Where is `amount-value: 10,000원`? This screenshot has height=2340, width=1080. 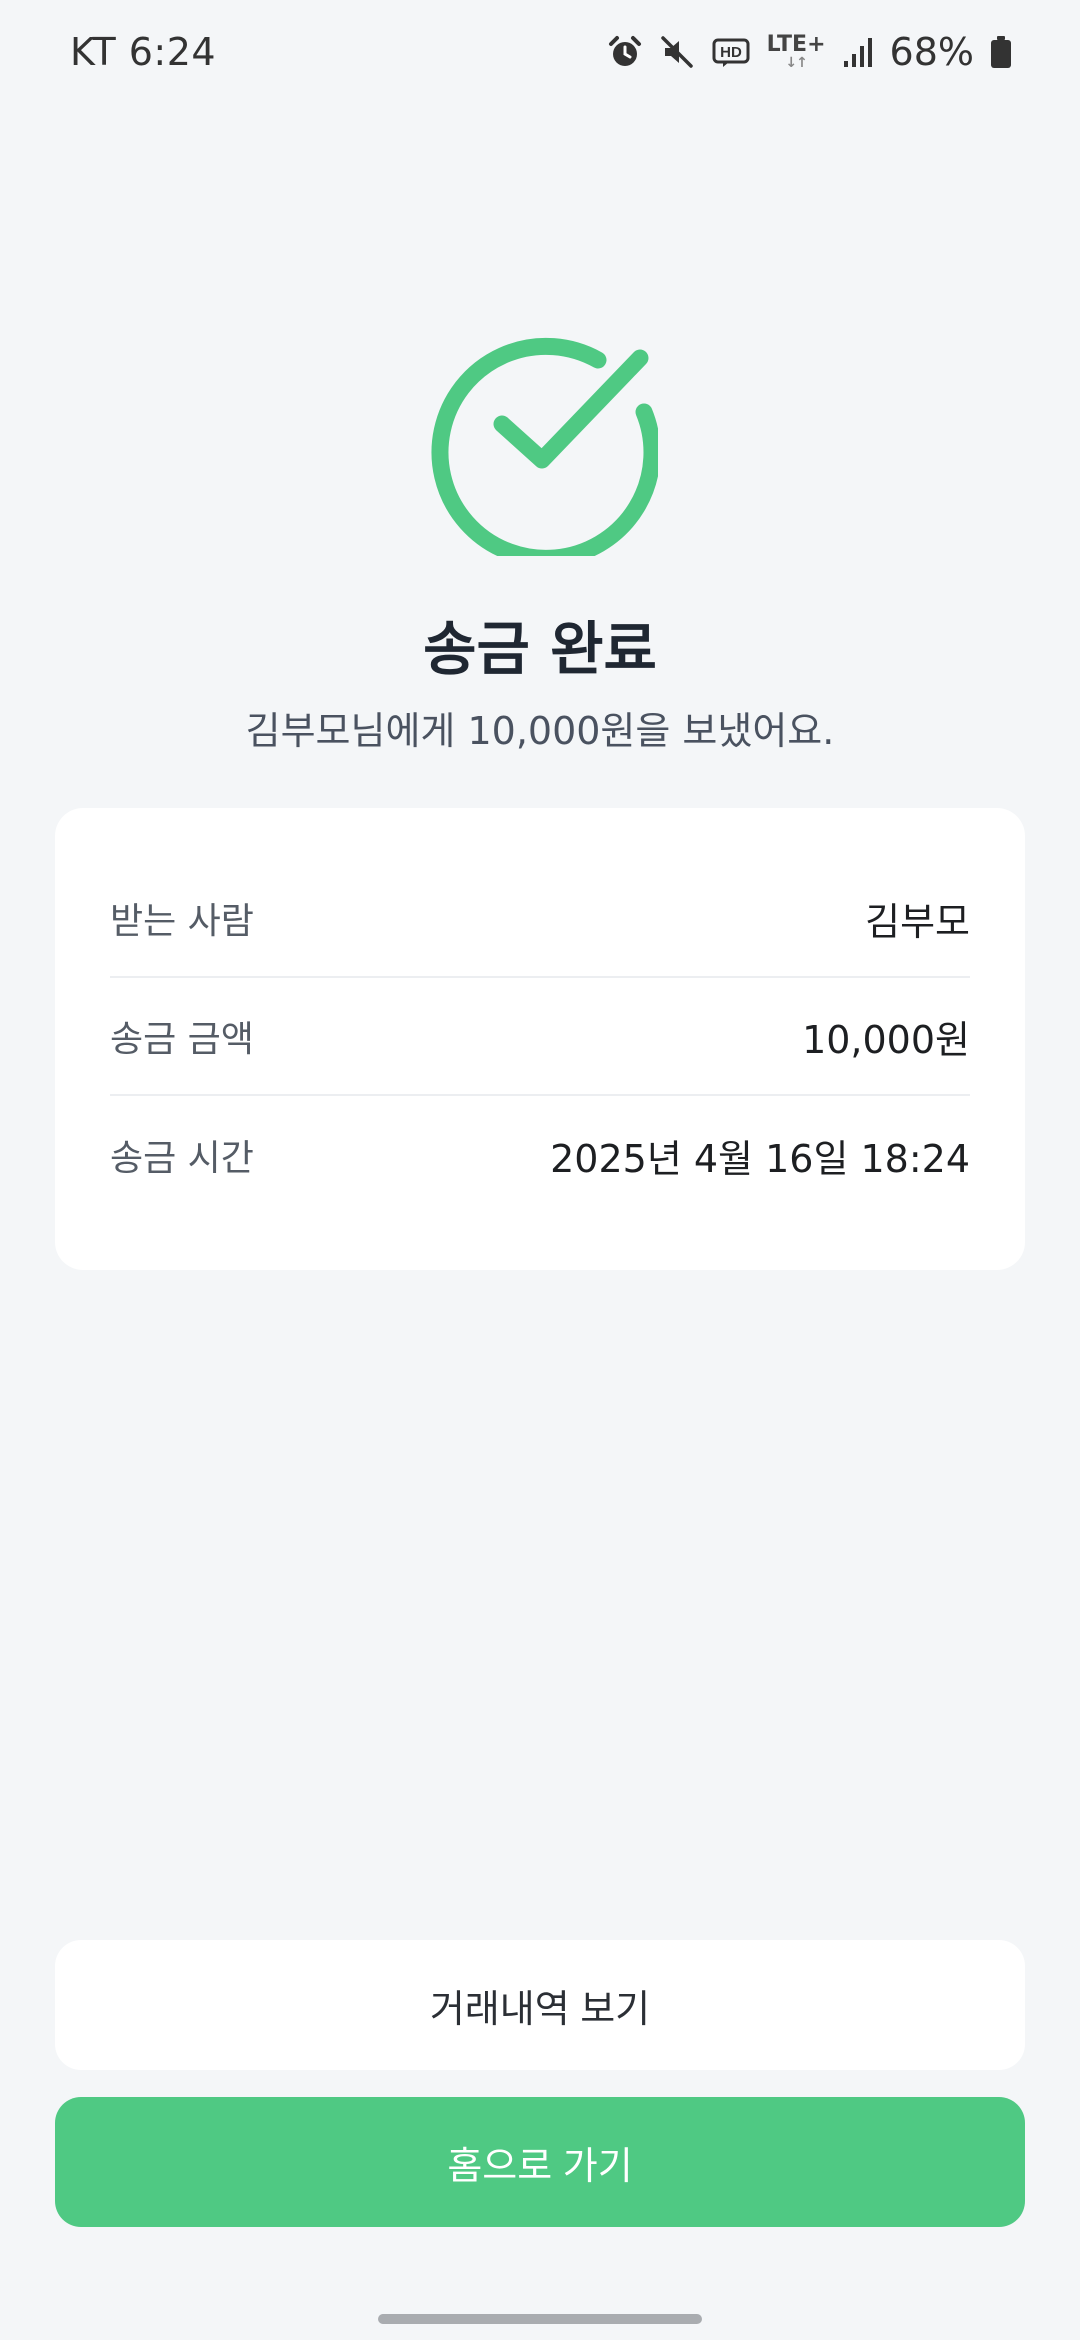
amount-value: 10,000원 is located at coordinates (886, 1039).